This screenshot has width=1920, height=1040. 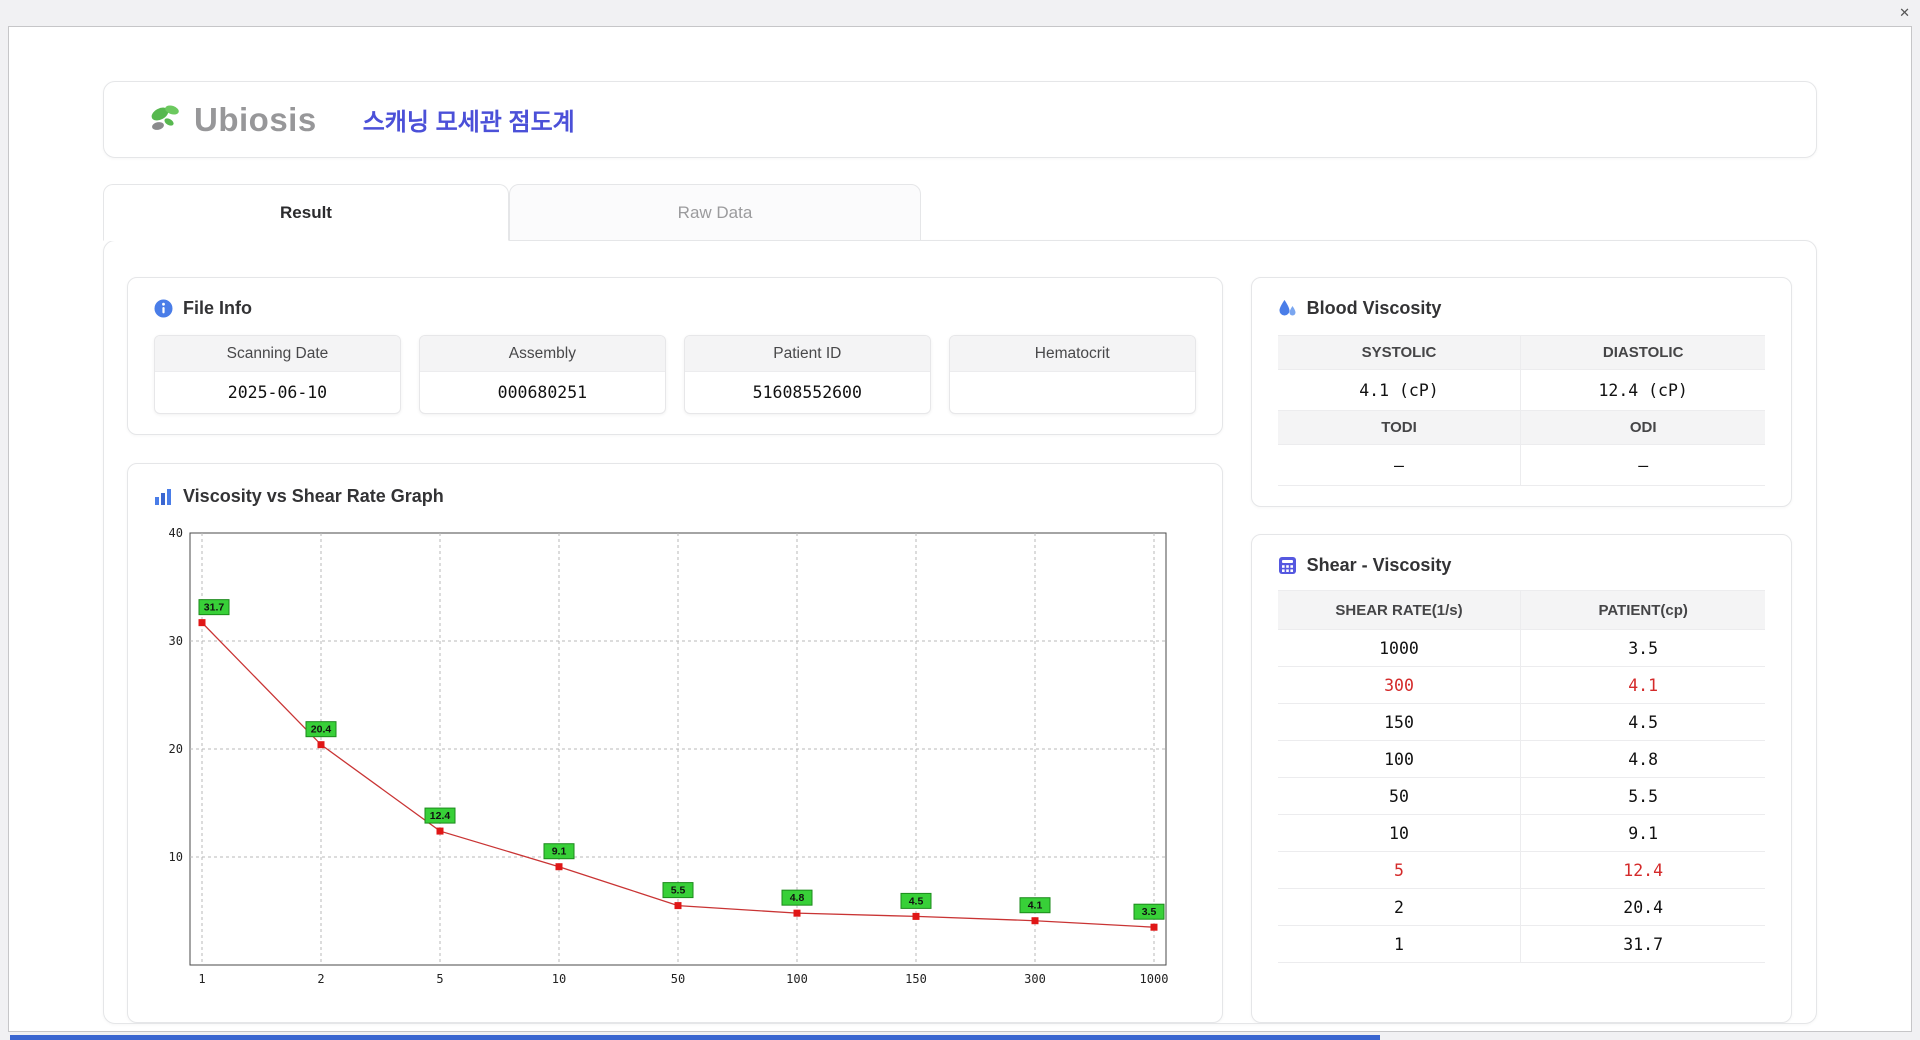 I want to click on shear-table-row: 10 9.1, so click(x=1521, y=833).